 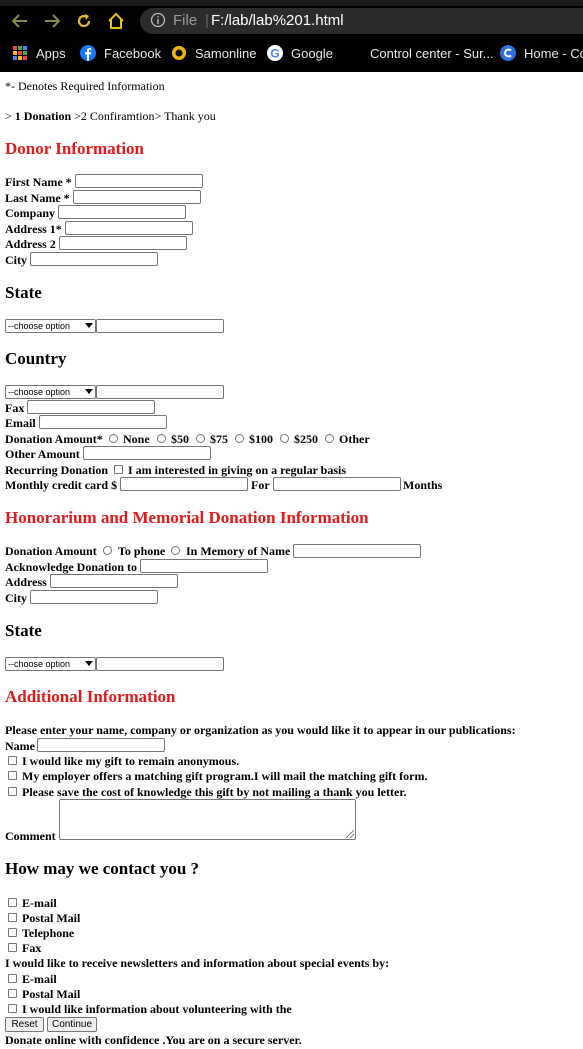 I want to click on bookmark-label: Google, so click(x=312, y=53).